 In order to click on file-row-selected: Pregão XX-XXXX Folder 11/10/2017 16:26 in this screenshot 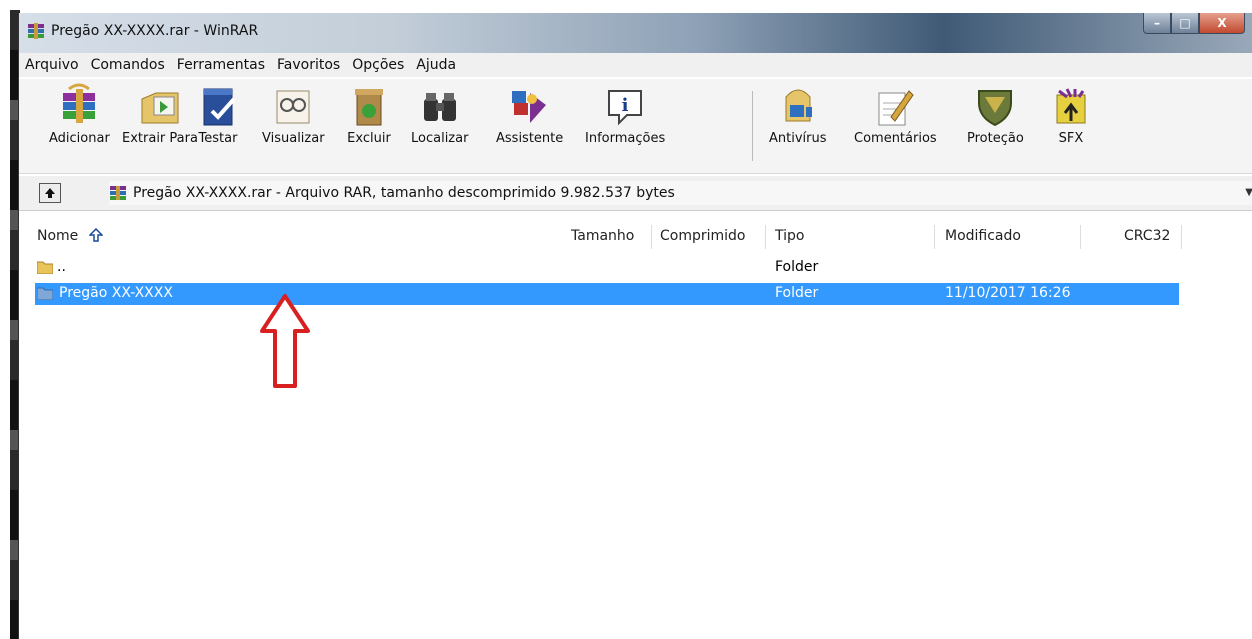, I will do `click(607, 294)`.